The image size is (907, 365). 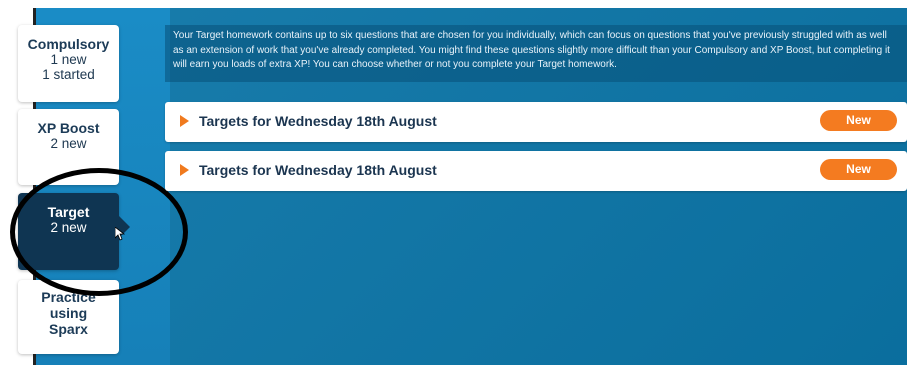 I want to click on sidebar-item-practice: Practice using Sparx, so click(x=68, y=317).